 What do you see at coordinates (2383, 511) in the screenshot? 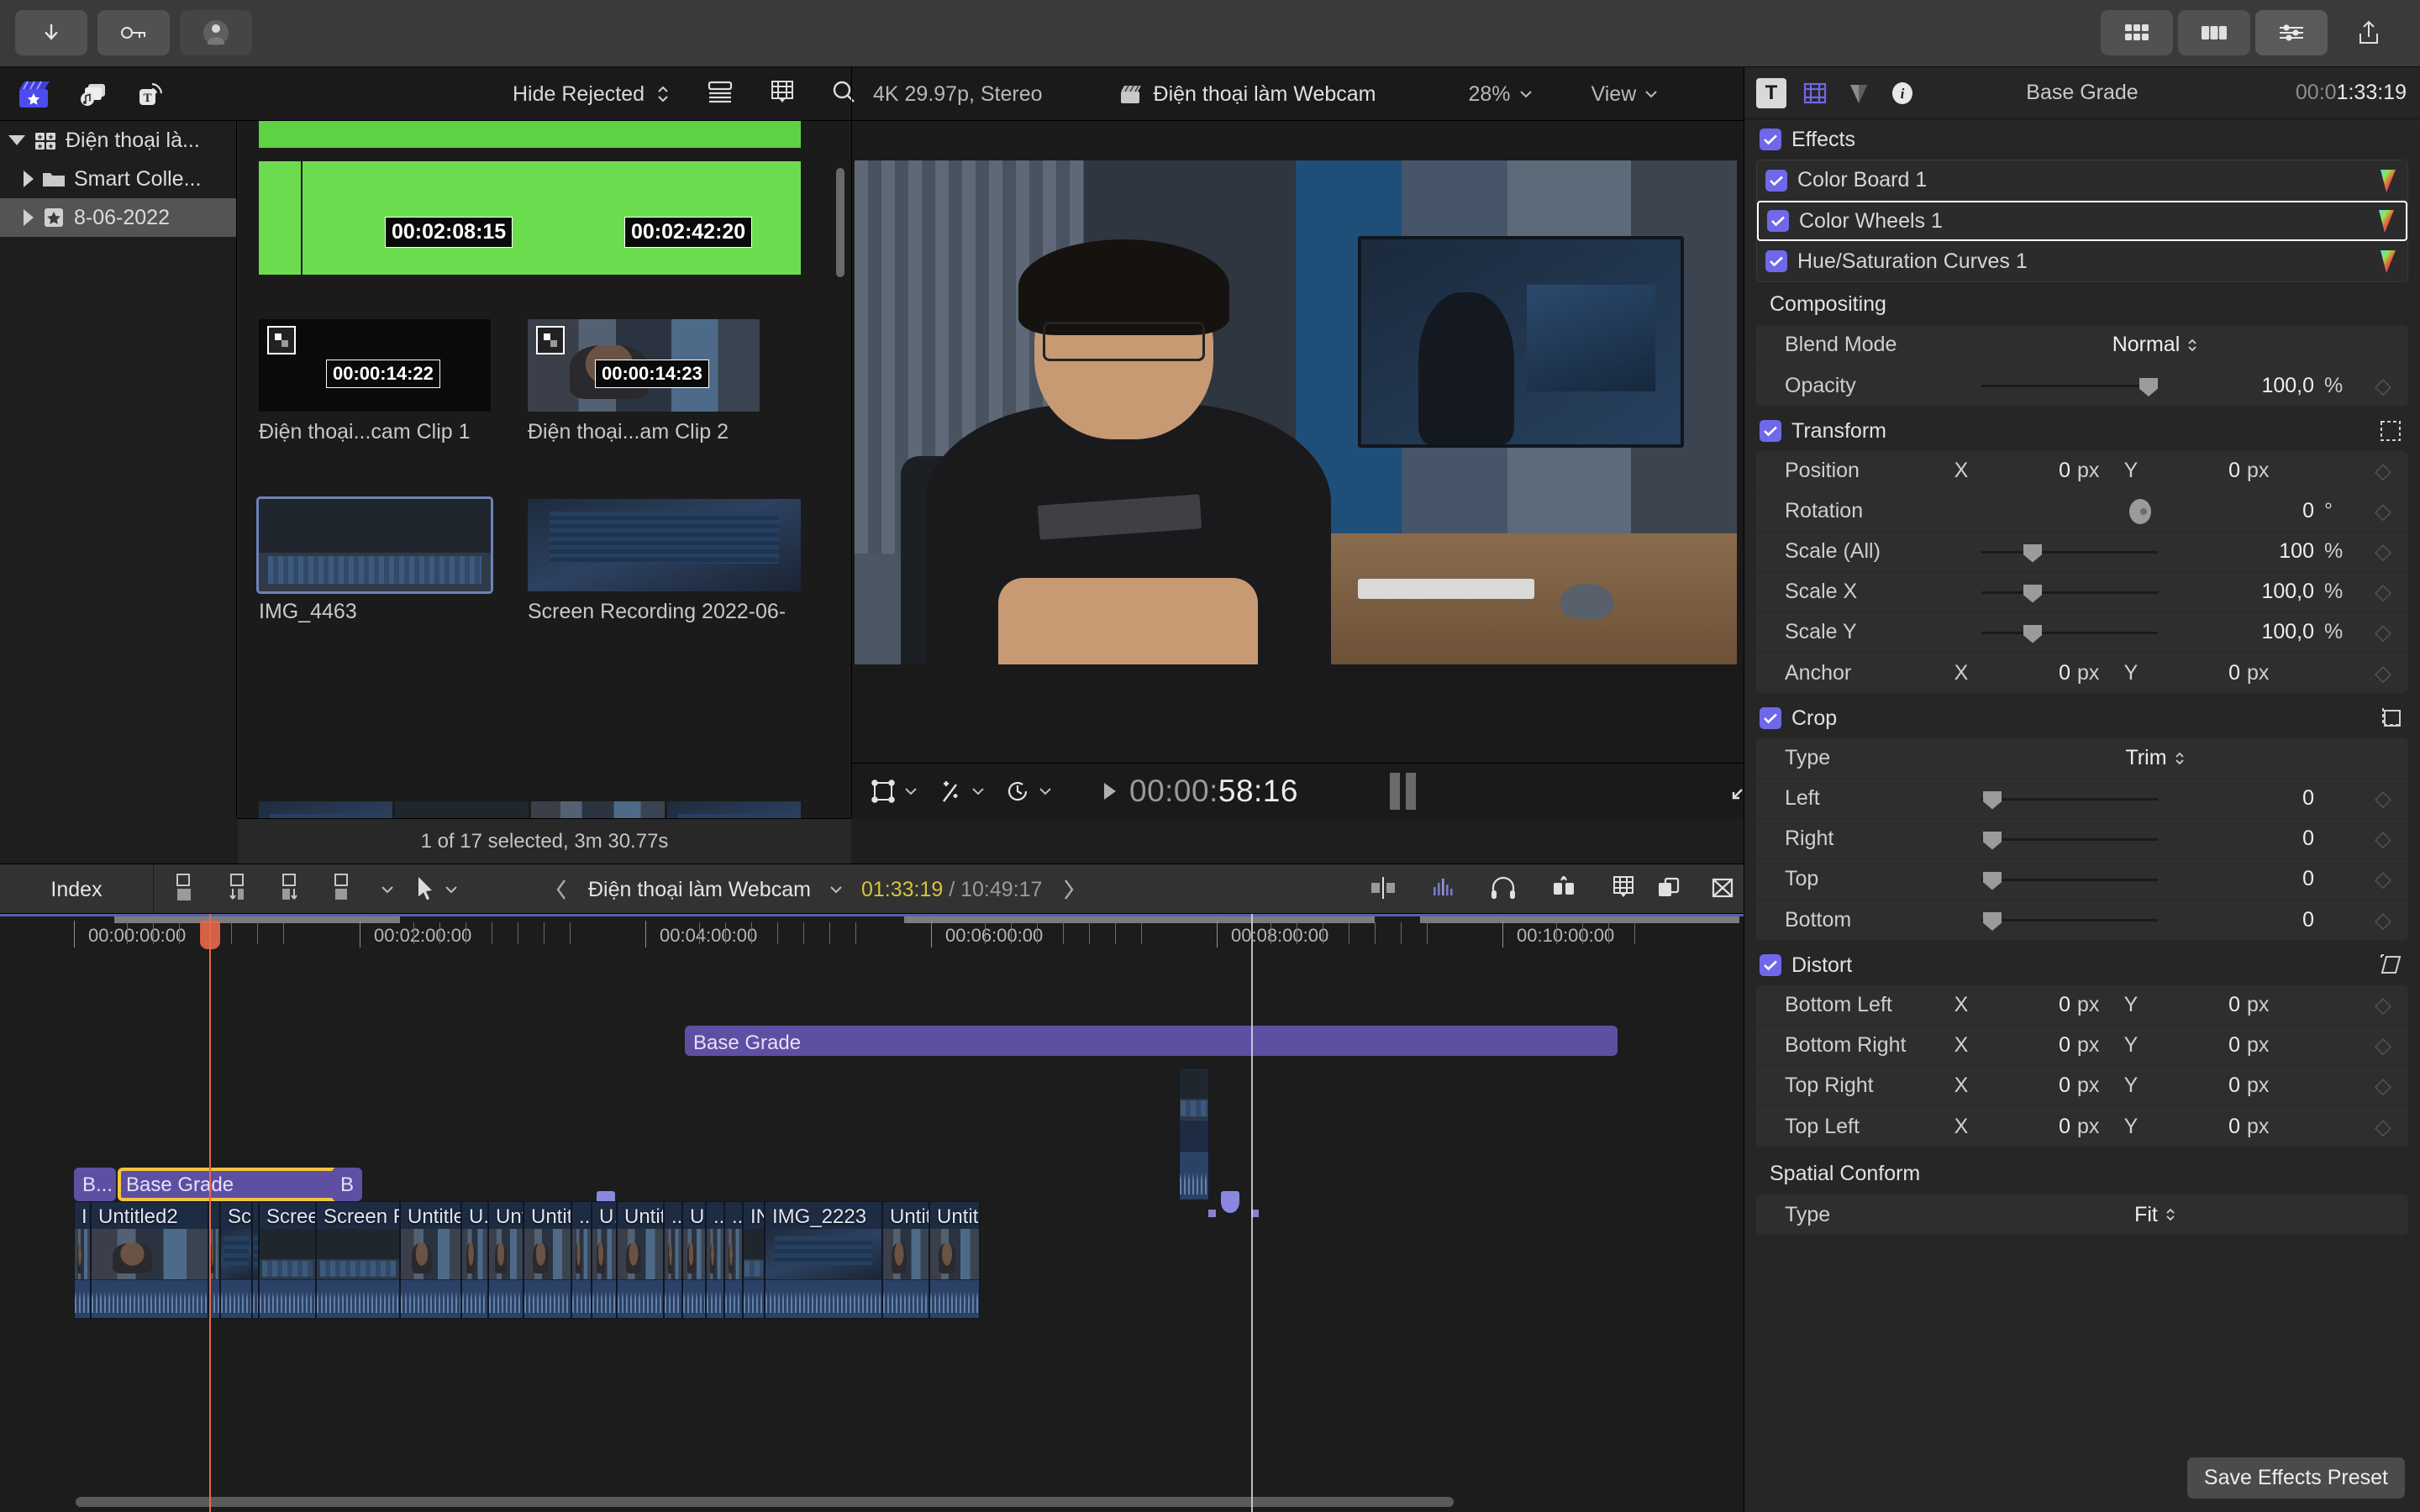
I see `rotation-keyframe-button: ◇` at bounding box center [2383, 511].